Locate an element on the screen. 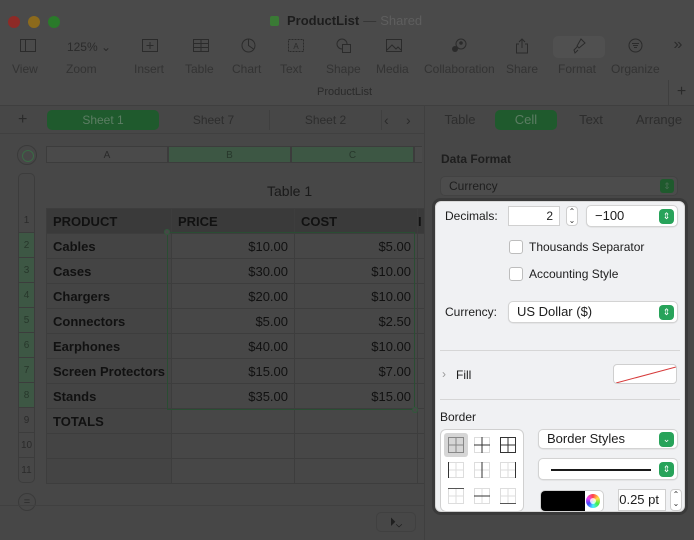 The height and width of the screenshot is (540, 694). header-cell-product: PRODUCT is located at coordinates (109, 221).